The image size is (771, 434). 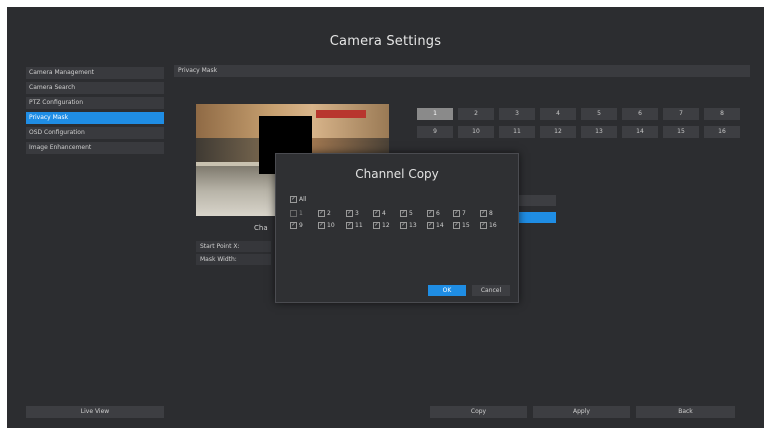 I want to click on channel-button-14: 14, so click(x=640, y=132).